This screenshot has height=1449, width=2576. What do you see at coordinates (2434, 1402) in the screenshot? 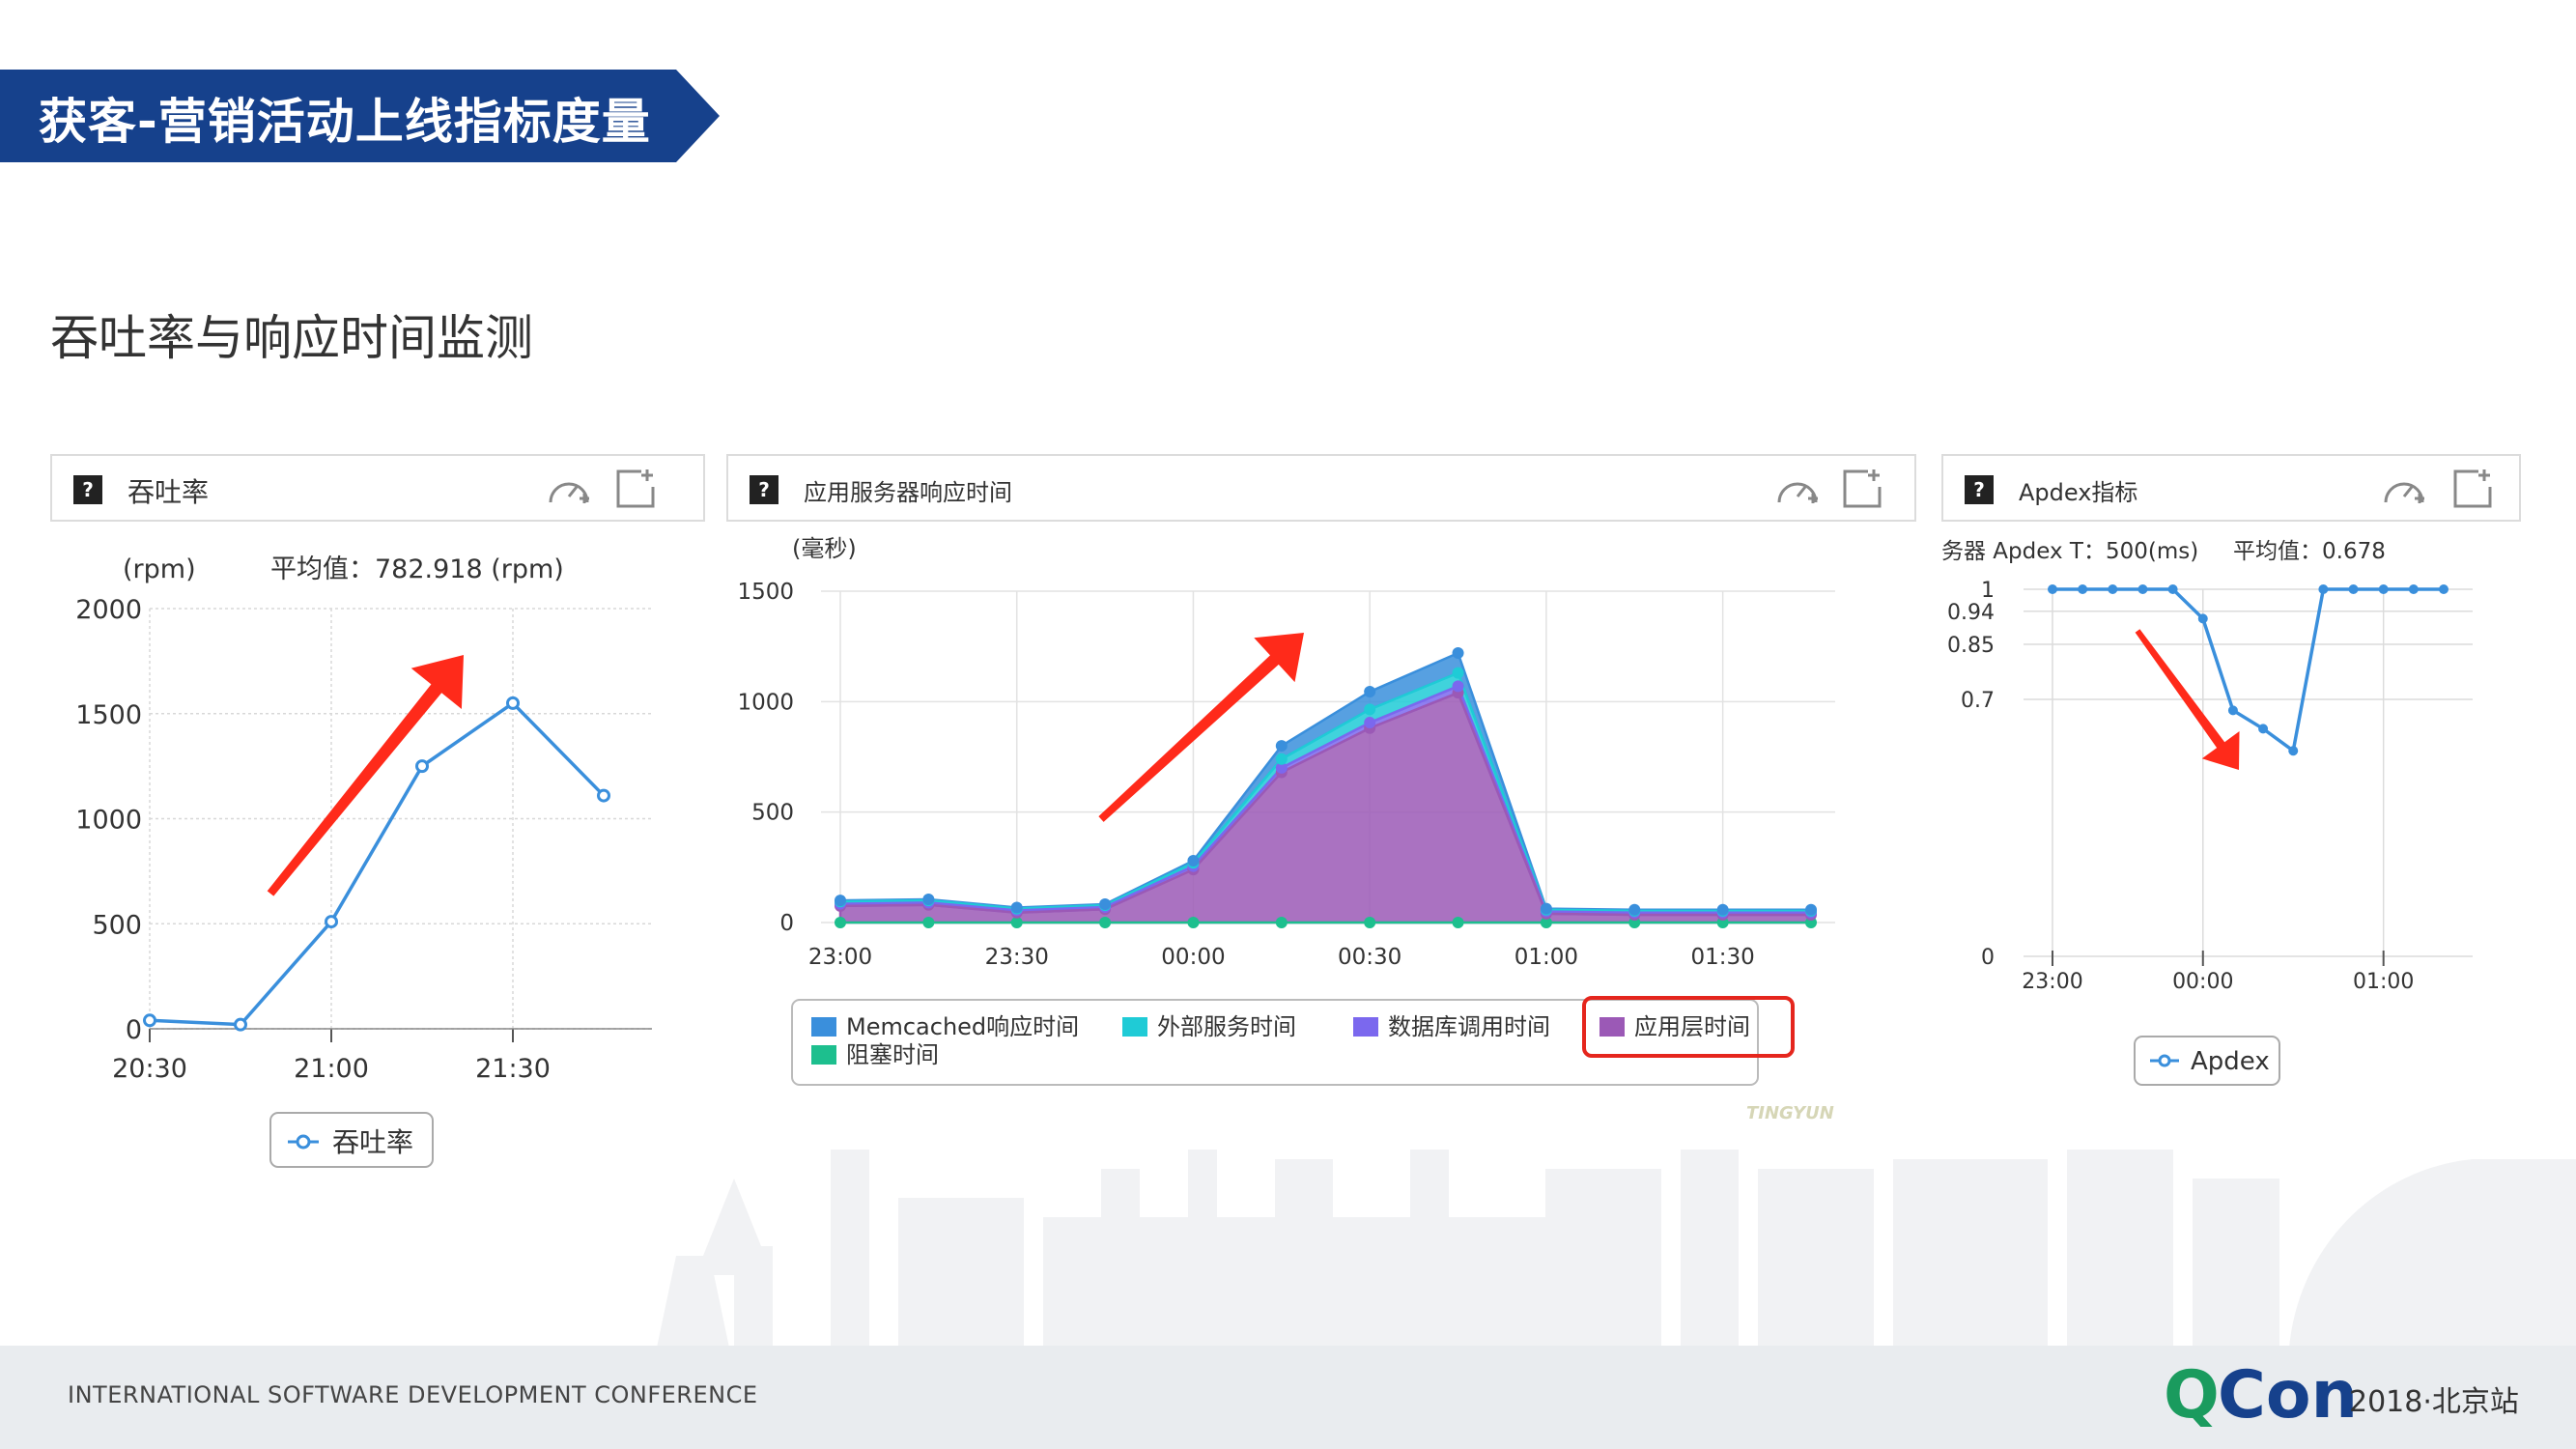
I see `qcon-edition: 2018·北京站` at bounding box center [2434, 1402].